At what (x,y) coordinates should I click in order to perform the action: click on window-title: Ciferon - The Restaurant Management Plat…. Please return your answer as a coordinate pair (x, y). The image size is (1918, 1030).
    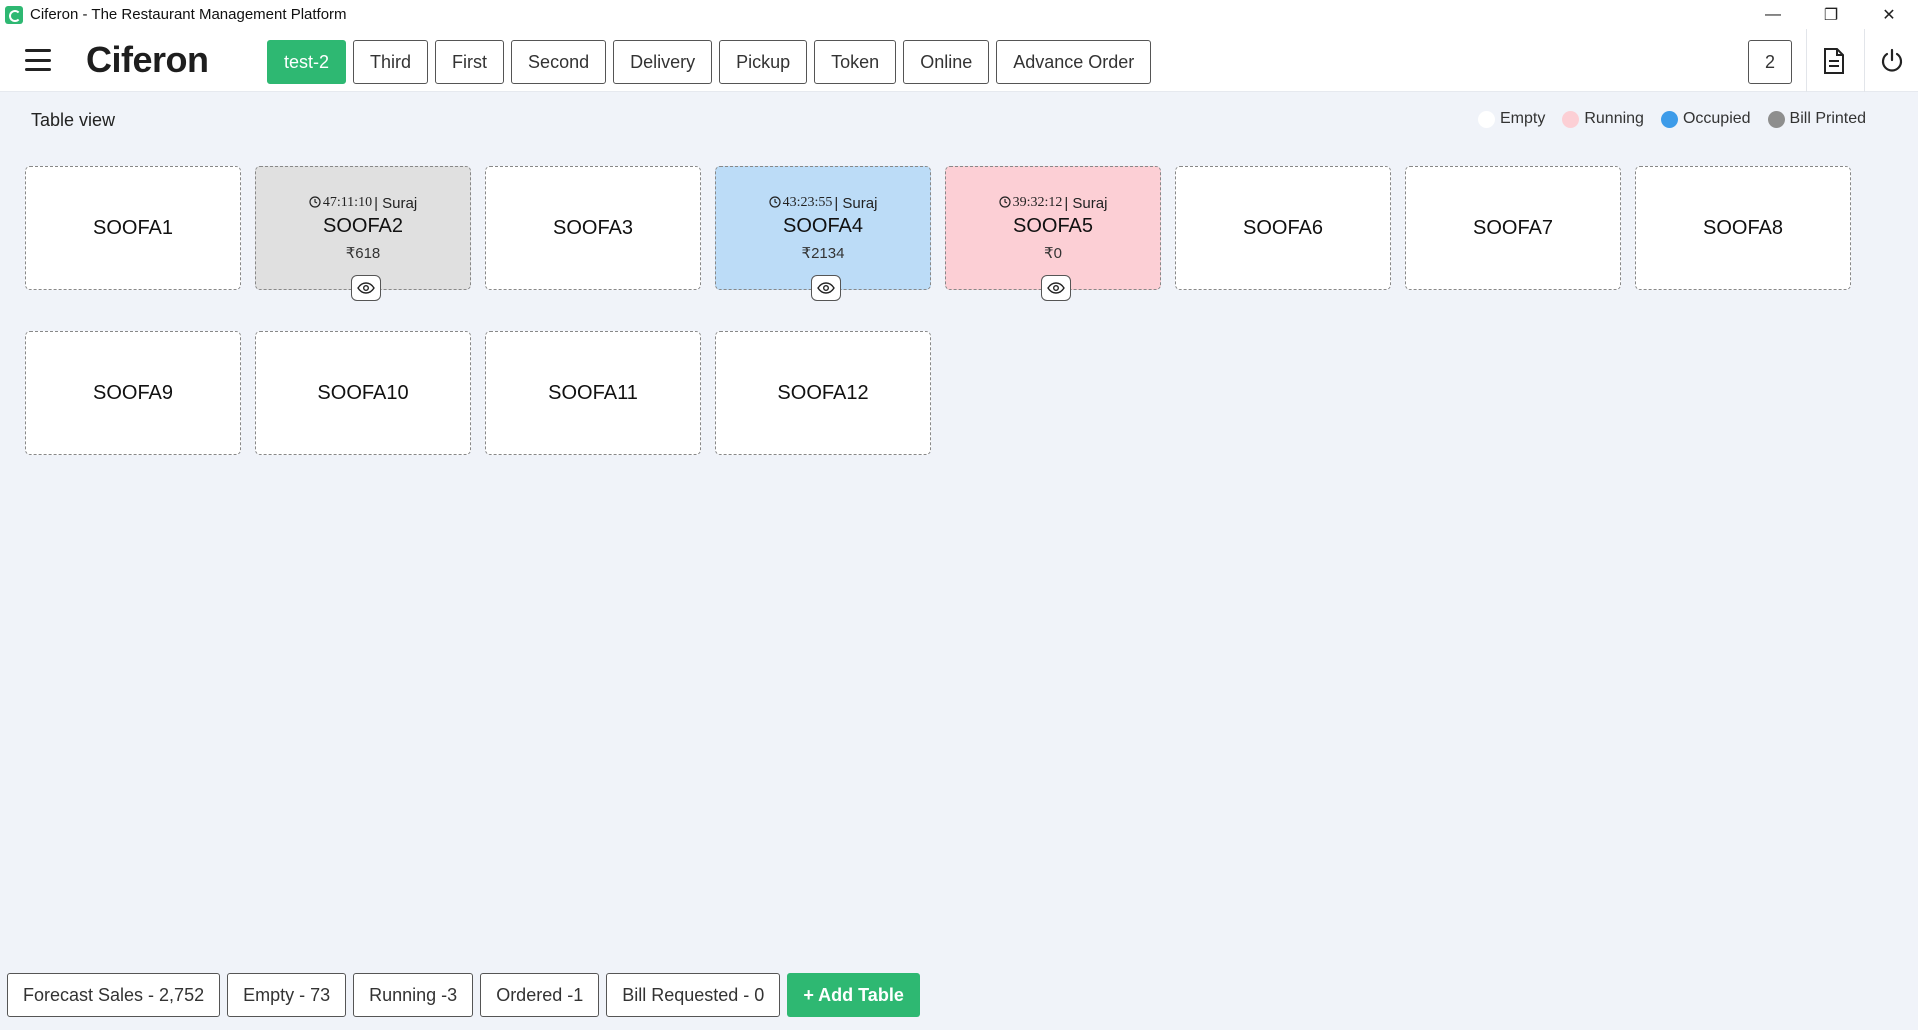
    Looking at the image, I should click on (188, 14).